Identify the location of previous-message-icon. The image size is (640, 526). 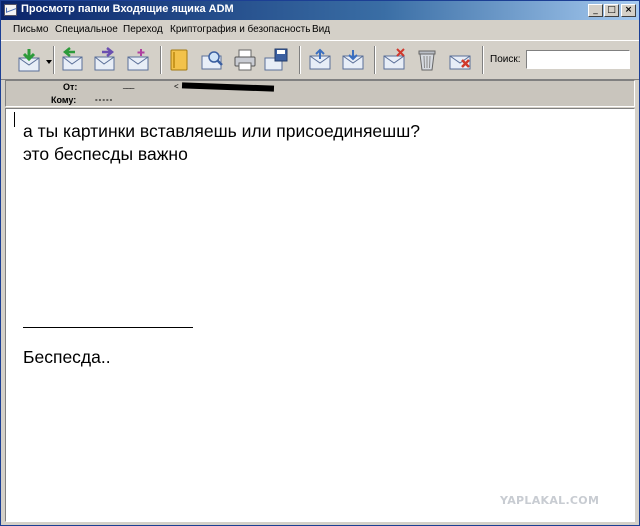
(320, 59).